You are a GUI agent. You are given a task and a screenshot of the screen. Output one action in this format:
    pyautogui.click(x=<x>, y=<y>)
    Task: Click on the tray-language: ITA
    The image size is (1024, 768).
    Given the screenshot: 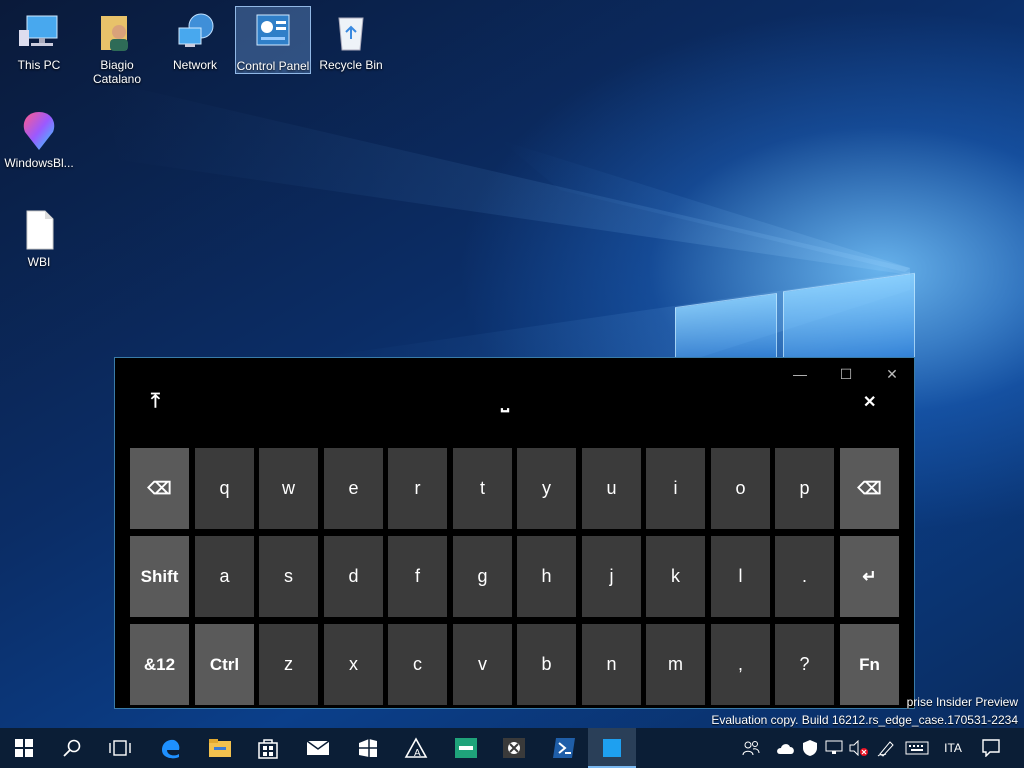 What is the action you would take?
    pyautogui.click(x=953, y=748)
    